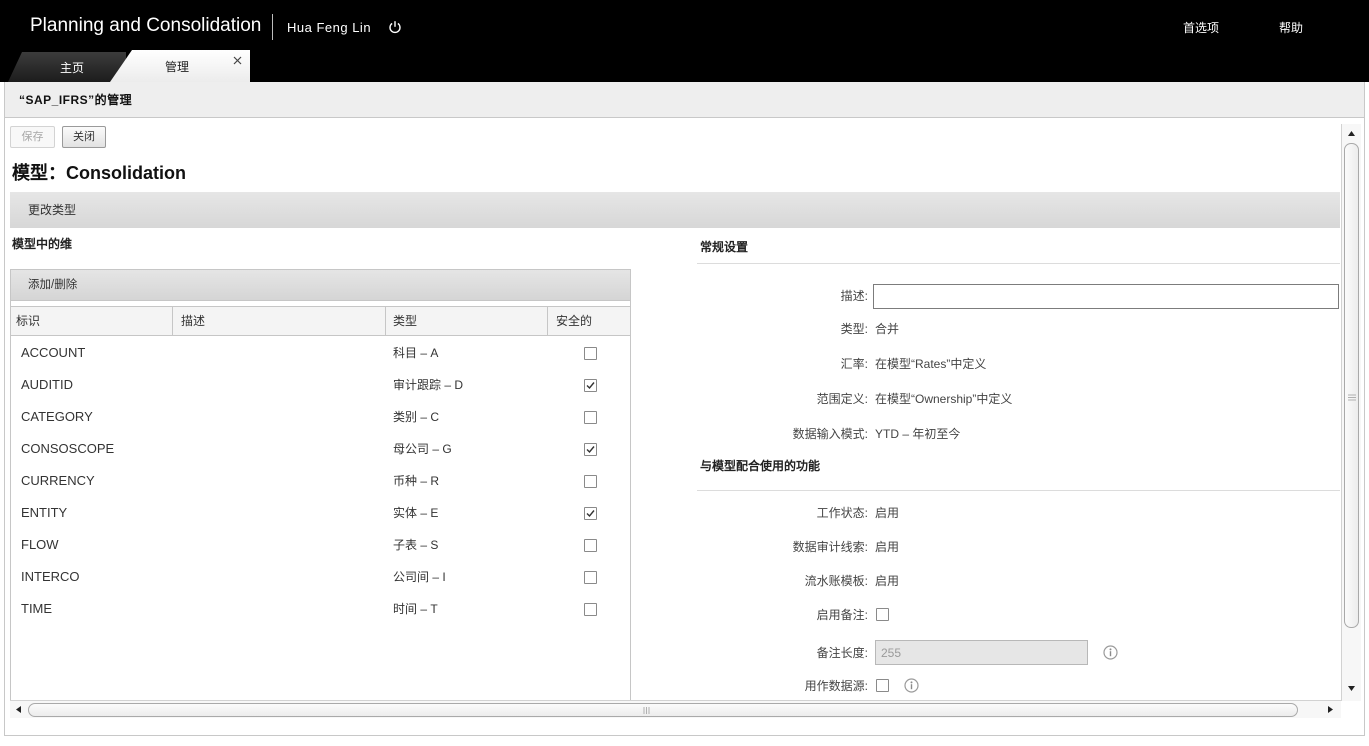 This screenshot has height=746, width=1369. What do you see at coordinates (842, 399) in the screenshot?
I see `scope-label: 范围定义:` at bounding box center [842, 399].